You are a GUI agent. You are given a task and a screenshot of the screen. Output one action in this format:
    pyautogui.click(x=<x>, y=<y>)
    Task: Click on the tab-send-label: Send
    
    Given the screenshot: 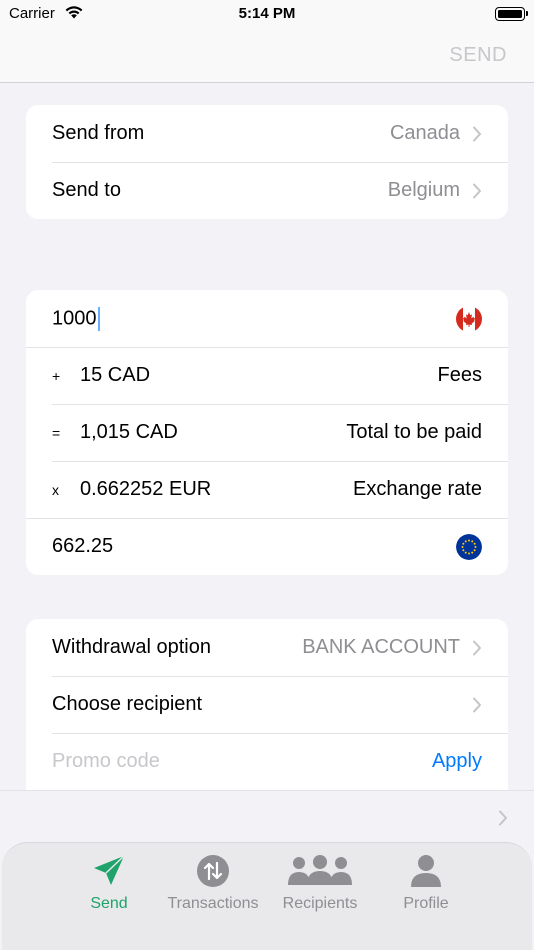 What is the action you would take?
    pyautogui.click(x=109, y=903)
    